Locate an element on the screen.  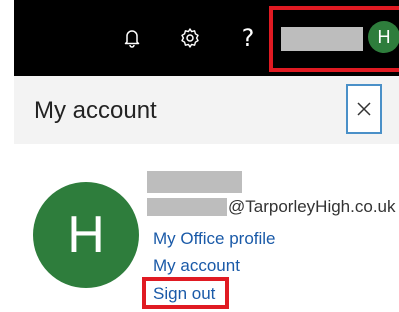
bell-icon is located at coordinates (132, 38).